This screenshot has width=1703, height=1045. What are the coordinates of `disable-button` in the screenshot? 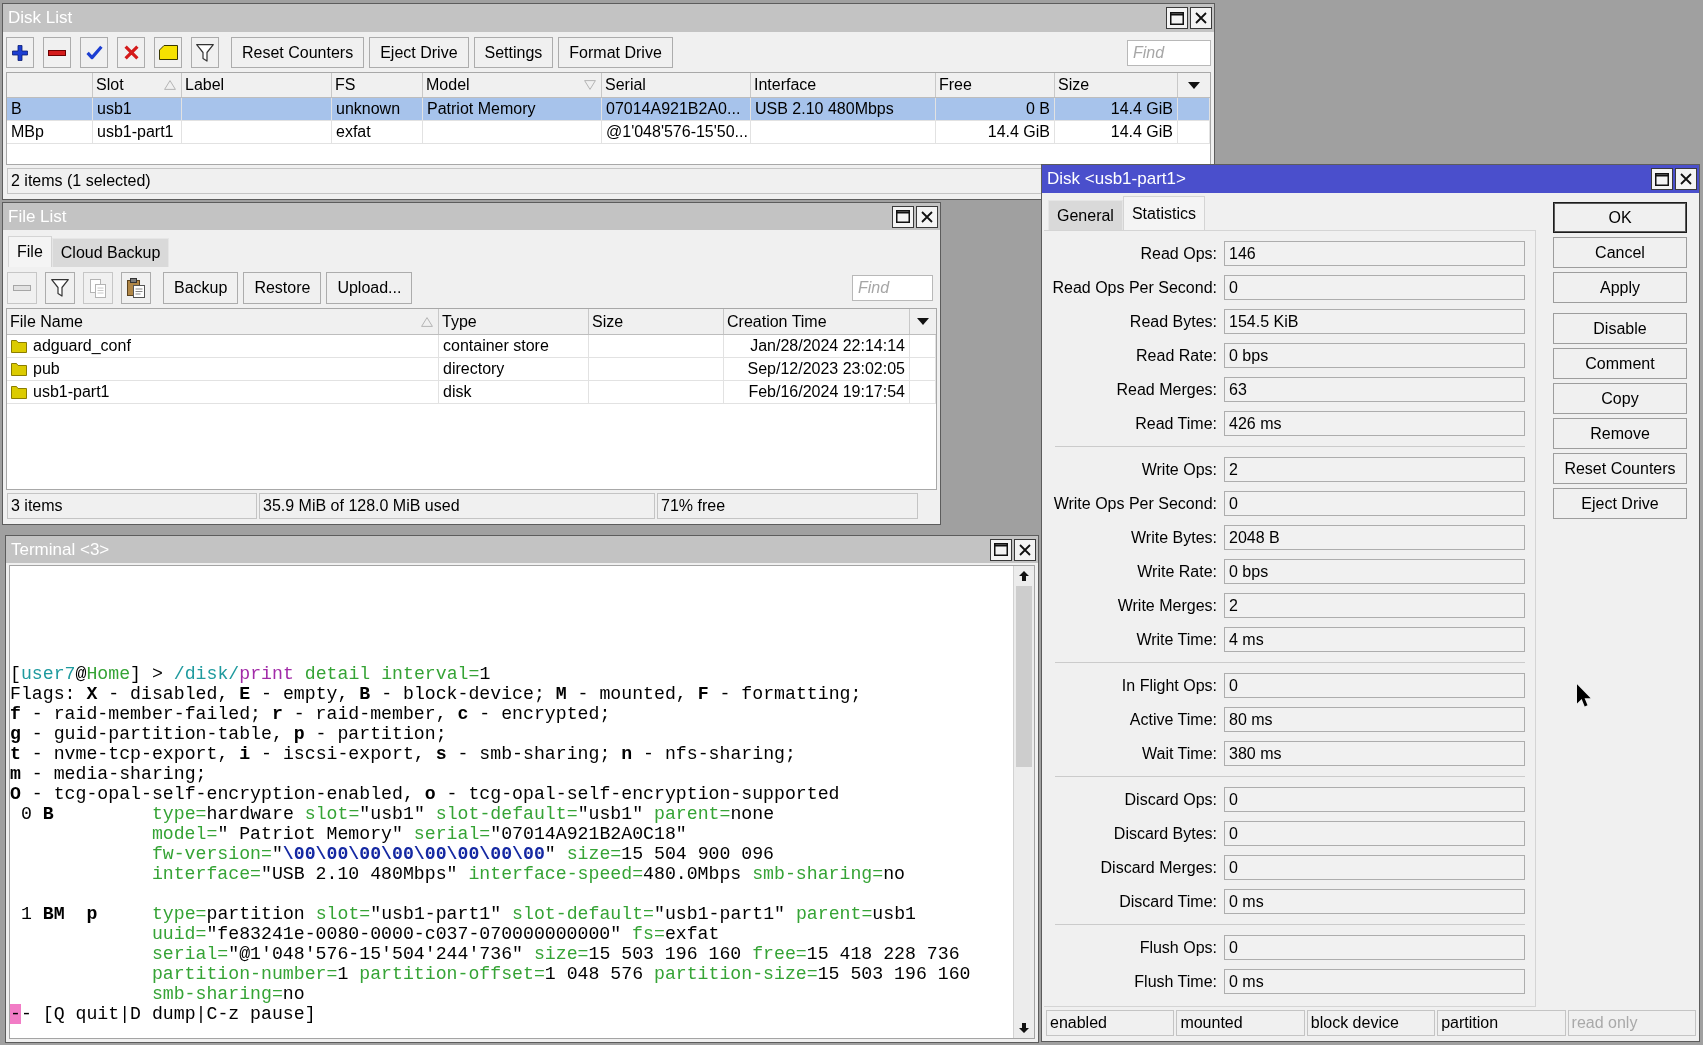 It's located at (131, 52).